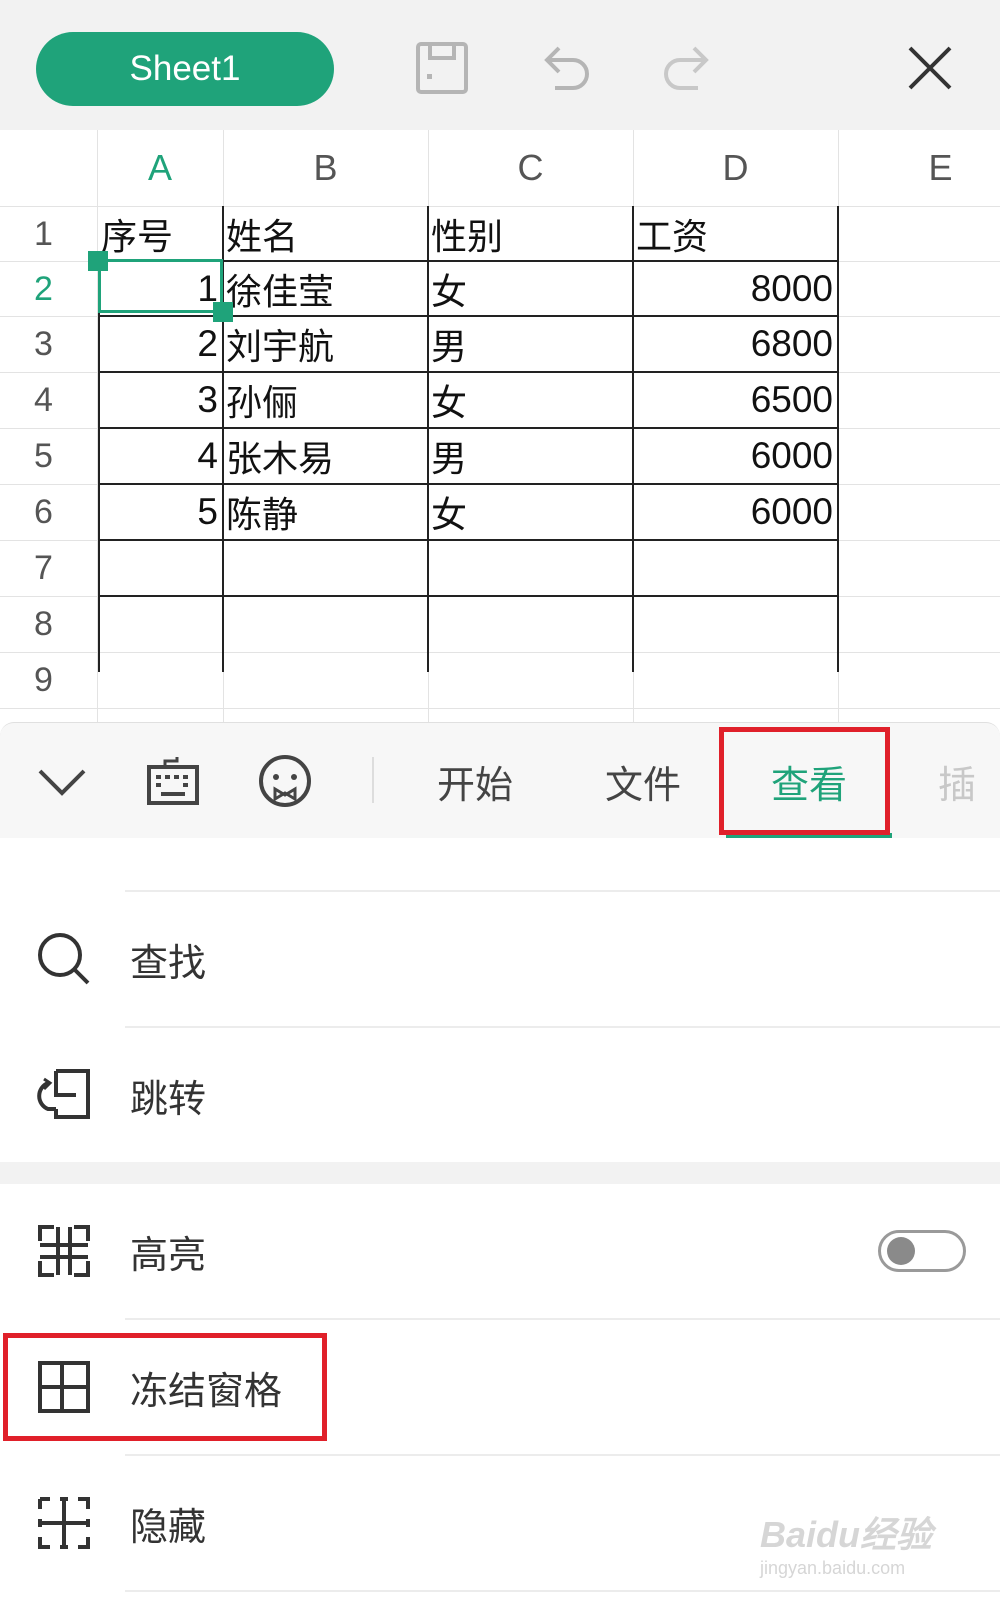 This screenshot has height=1618, width=1000. I want to click on redo-icon, so click(688, 68).